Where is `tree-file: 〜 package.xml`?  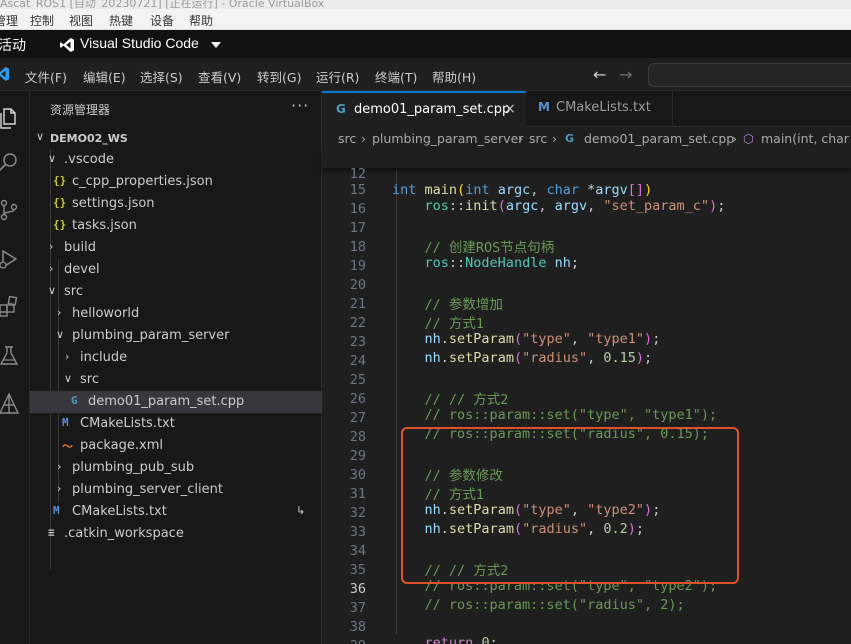
tree-file: 〜 package.xml is located at coordinates (176, 446).